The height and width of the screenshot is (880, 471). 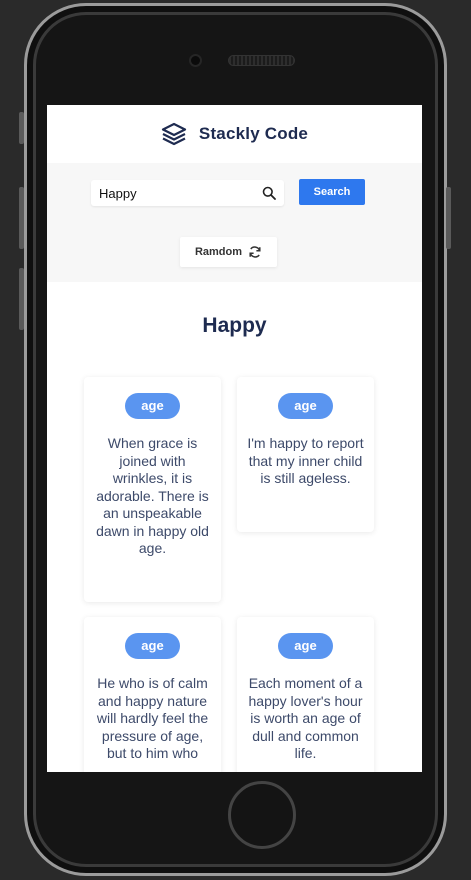 I want to click on power-button, so click(x=448, y=218).